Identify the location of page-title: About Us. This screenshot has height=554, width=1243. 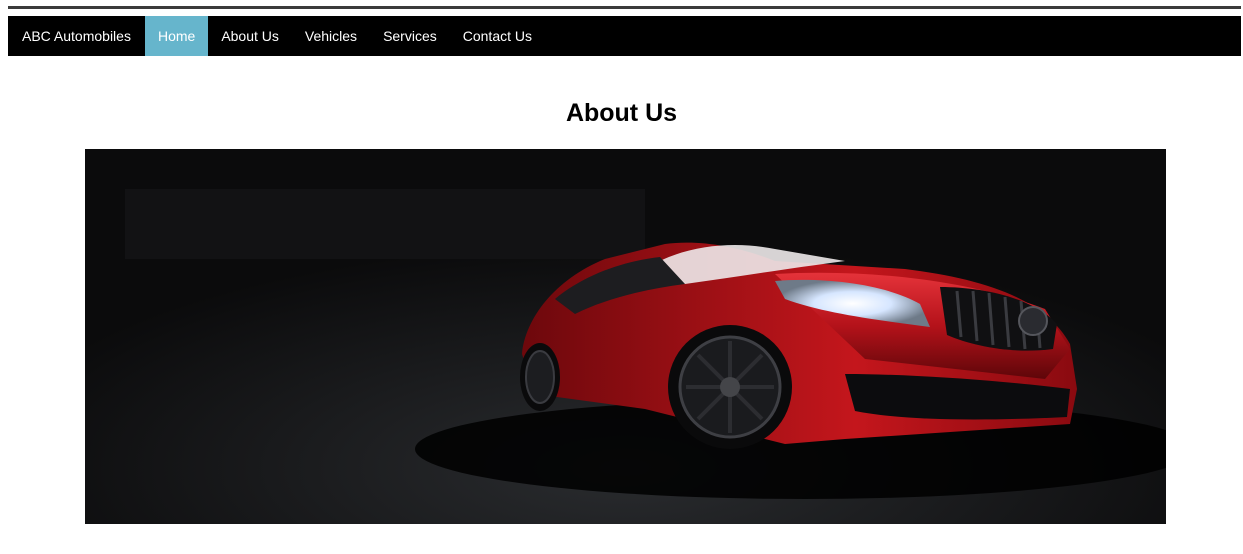
(621, 113).